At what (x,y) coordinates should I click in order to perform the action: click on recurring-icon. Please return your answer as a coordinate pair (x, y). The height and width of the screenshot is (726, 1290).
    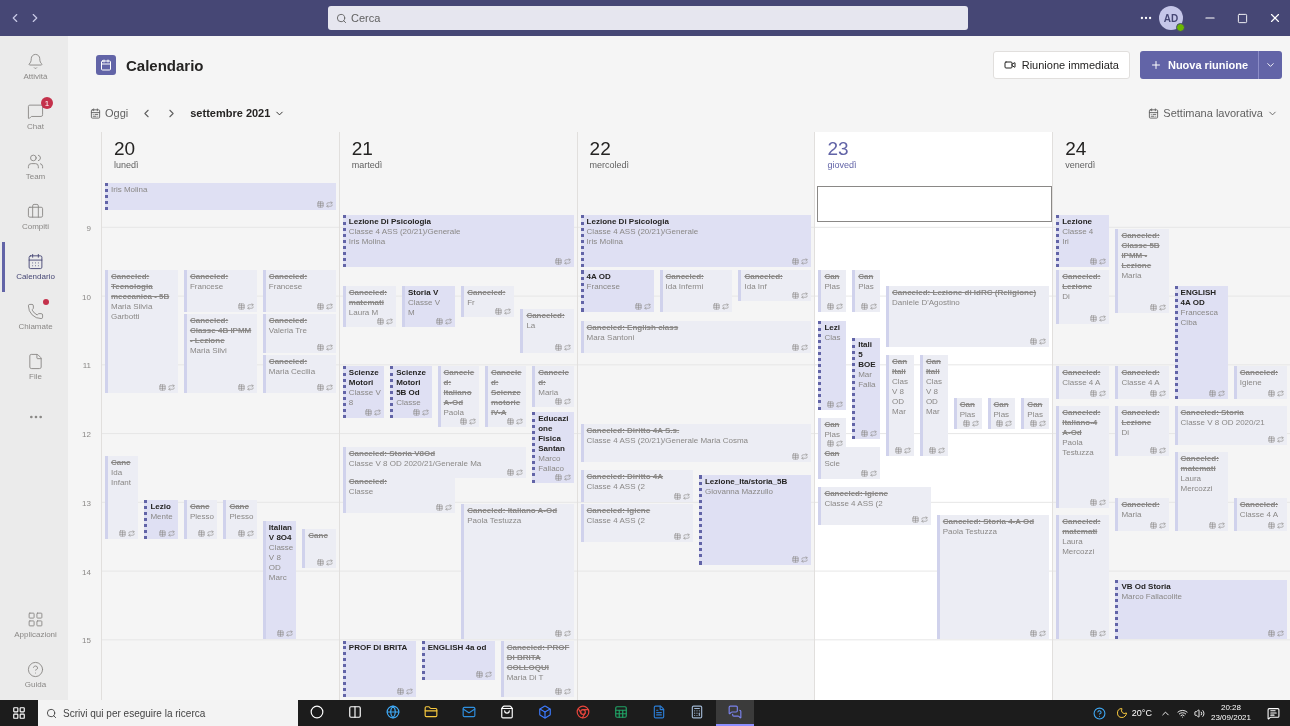
    Looking at the image, I should click on (873, 306).